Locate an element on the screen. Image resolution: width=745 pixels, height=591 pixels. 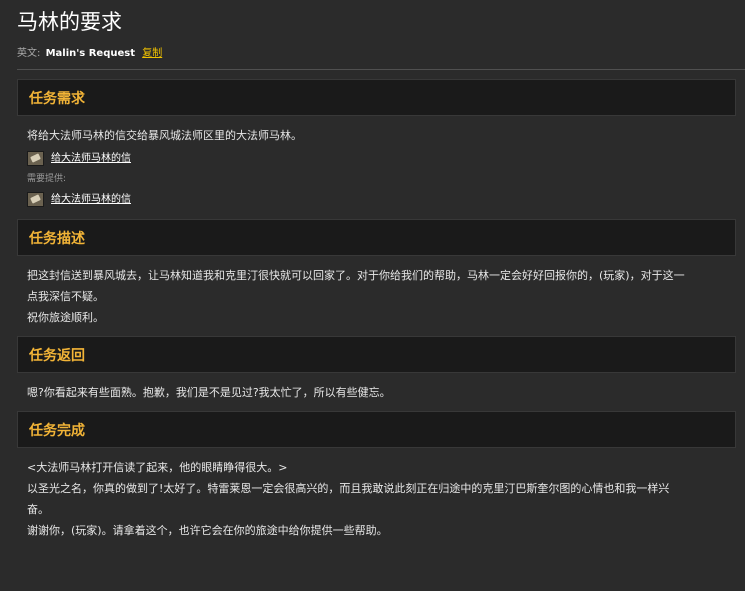
completion-line: <大法师马林打开信读了起来，他的眼睛睁得很大。> is located at coordinates (157, 467).